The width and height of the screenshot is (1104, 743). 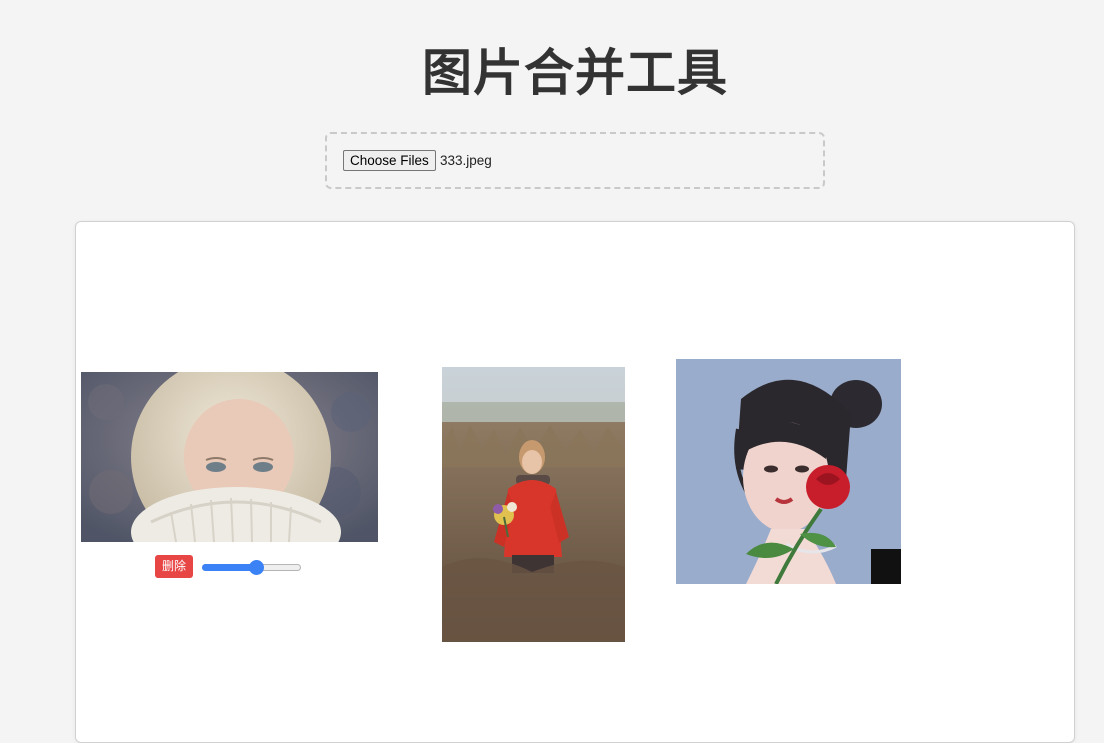 I want to click on girl-red-sweater-field-photo, so click(x=533, y=504).